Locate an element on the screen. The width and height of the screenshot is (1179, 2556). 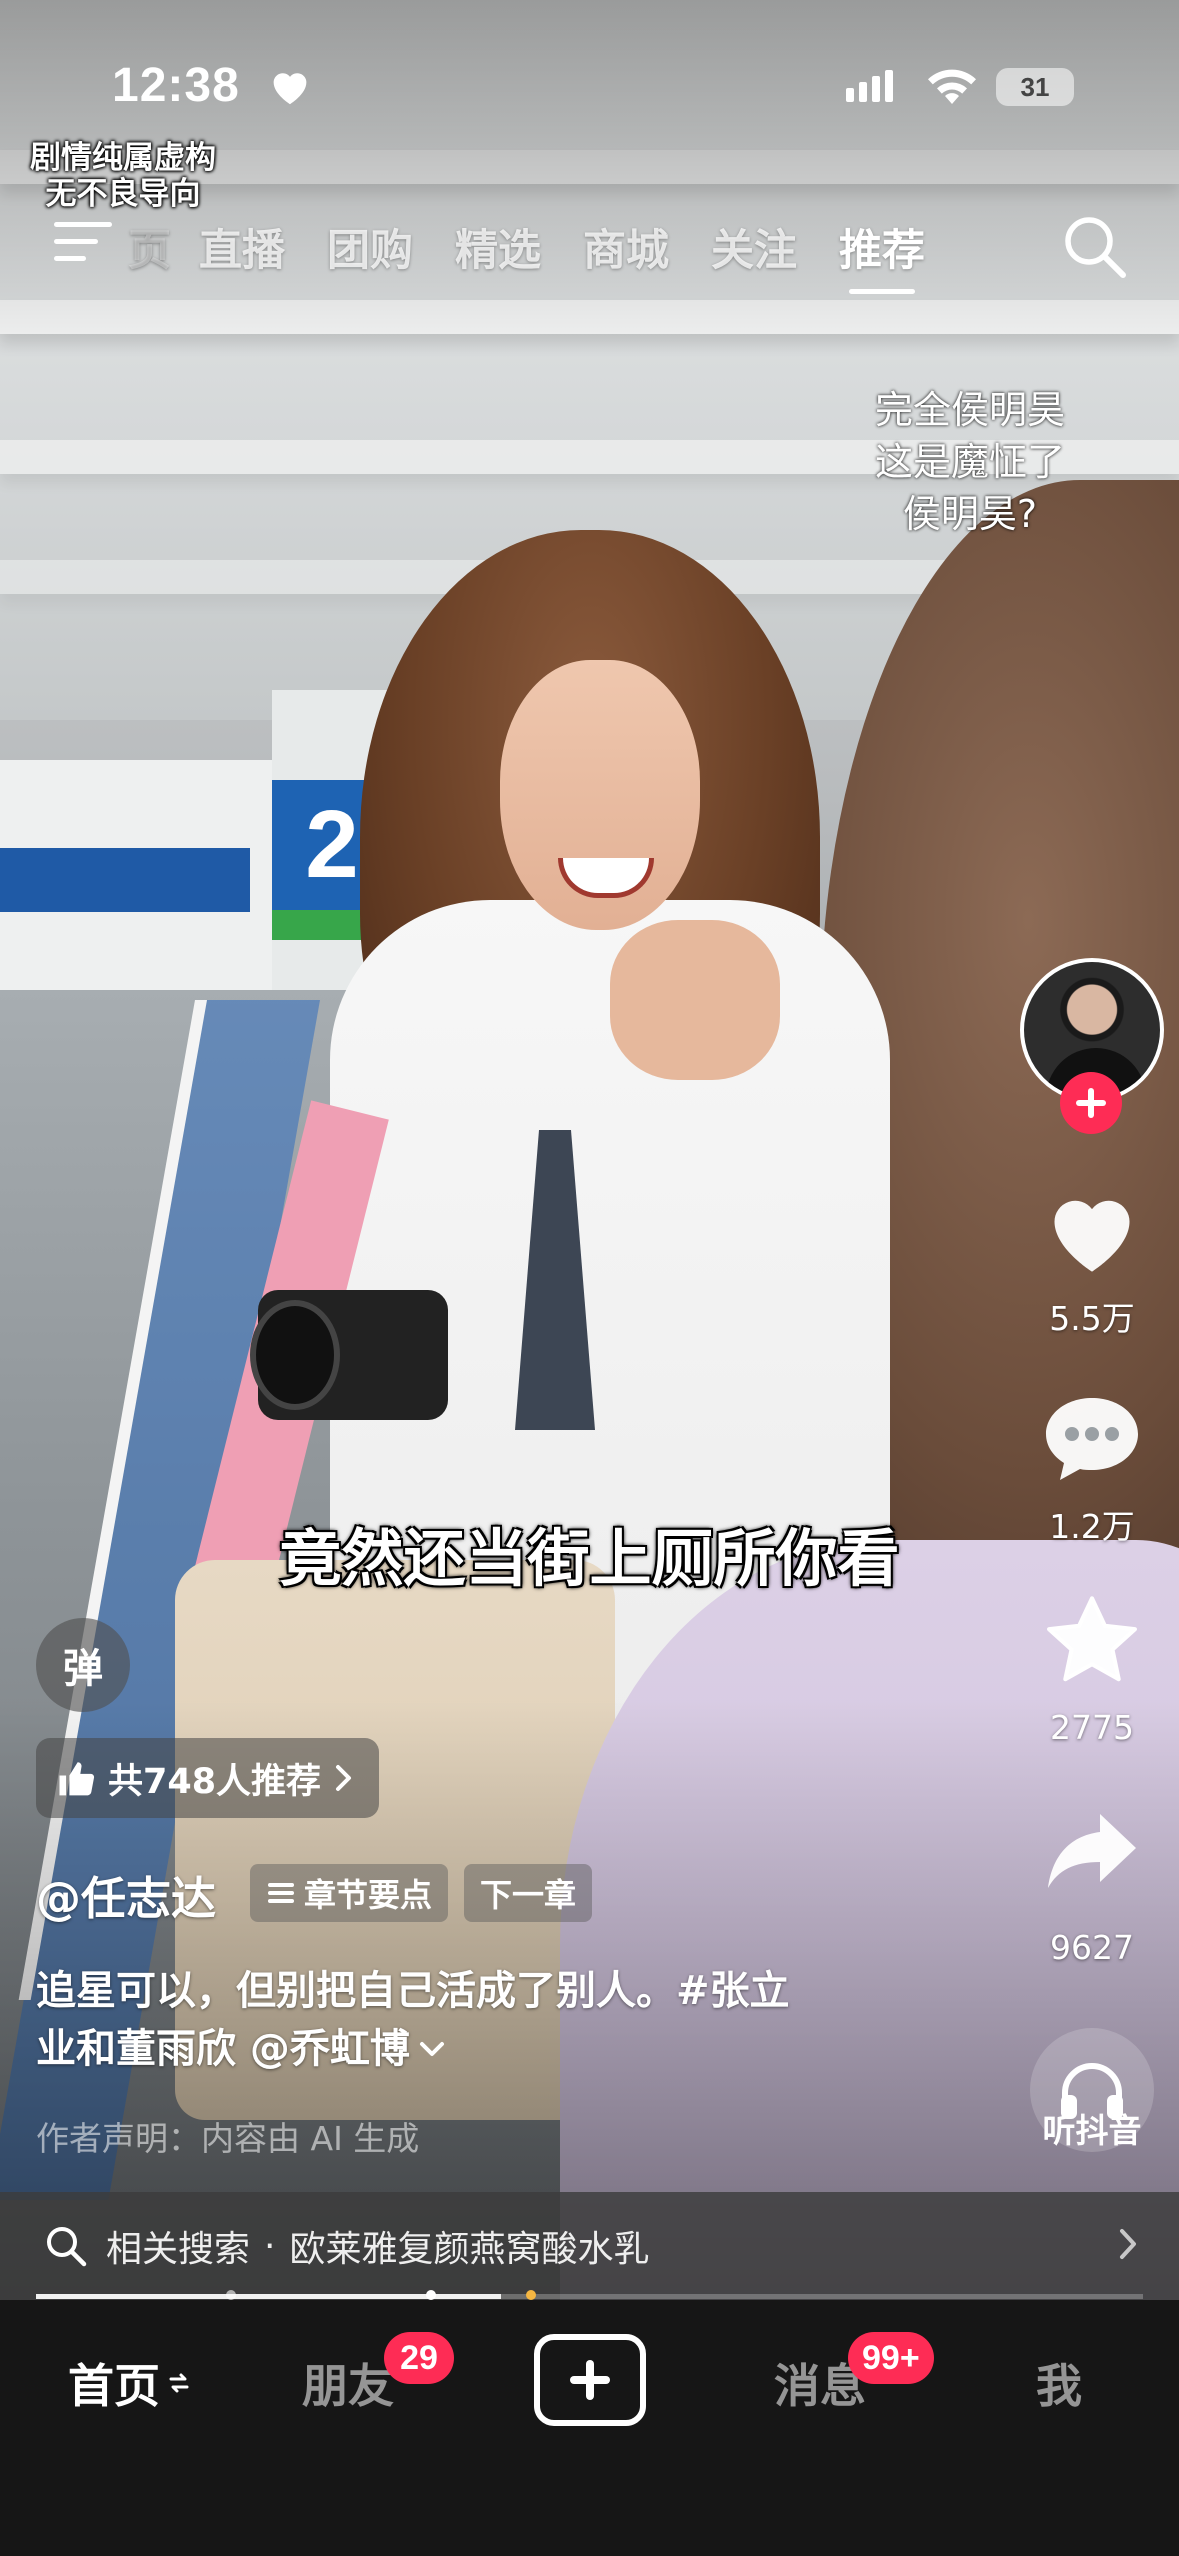
create-post-button is located at coordinates (590, 2380).